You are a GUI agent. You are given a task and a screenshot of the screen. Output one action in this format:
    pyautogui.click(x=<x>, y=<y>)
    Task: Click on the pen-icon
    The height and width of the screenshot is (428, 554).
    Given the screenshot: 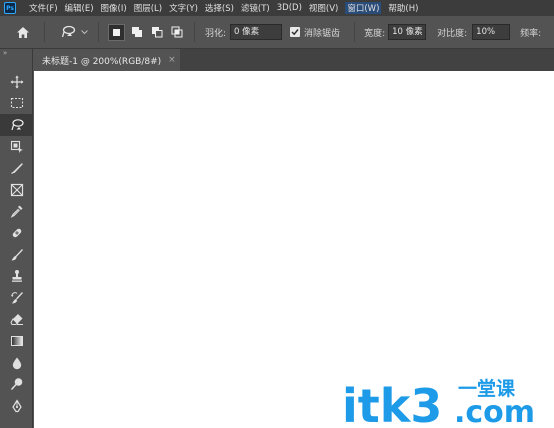 What is the action you would take?
    pyautogui.click(x=16, y=405)
    